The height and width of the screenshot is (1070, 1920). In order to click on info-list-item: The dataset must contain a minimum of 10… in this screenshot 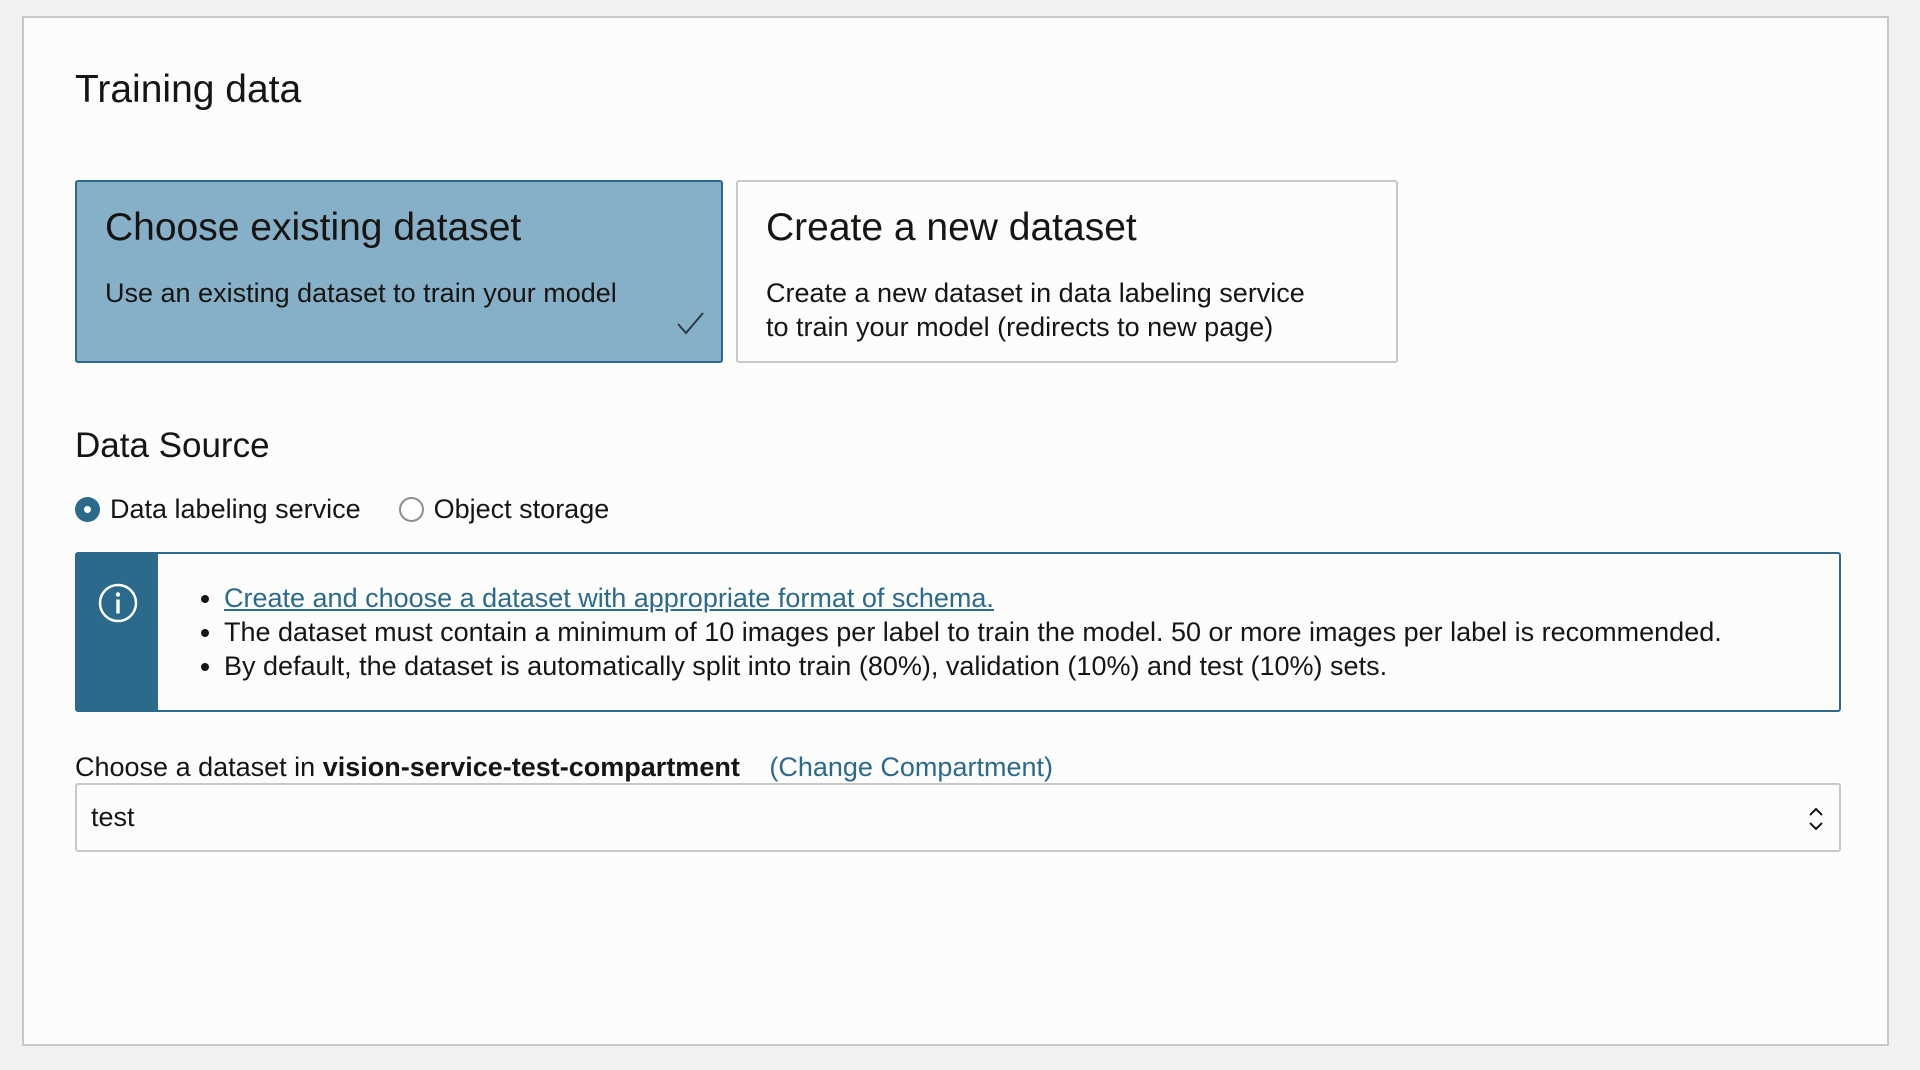, I will do `click(973, 632)`.